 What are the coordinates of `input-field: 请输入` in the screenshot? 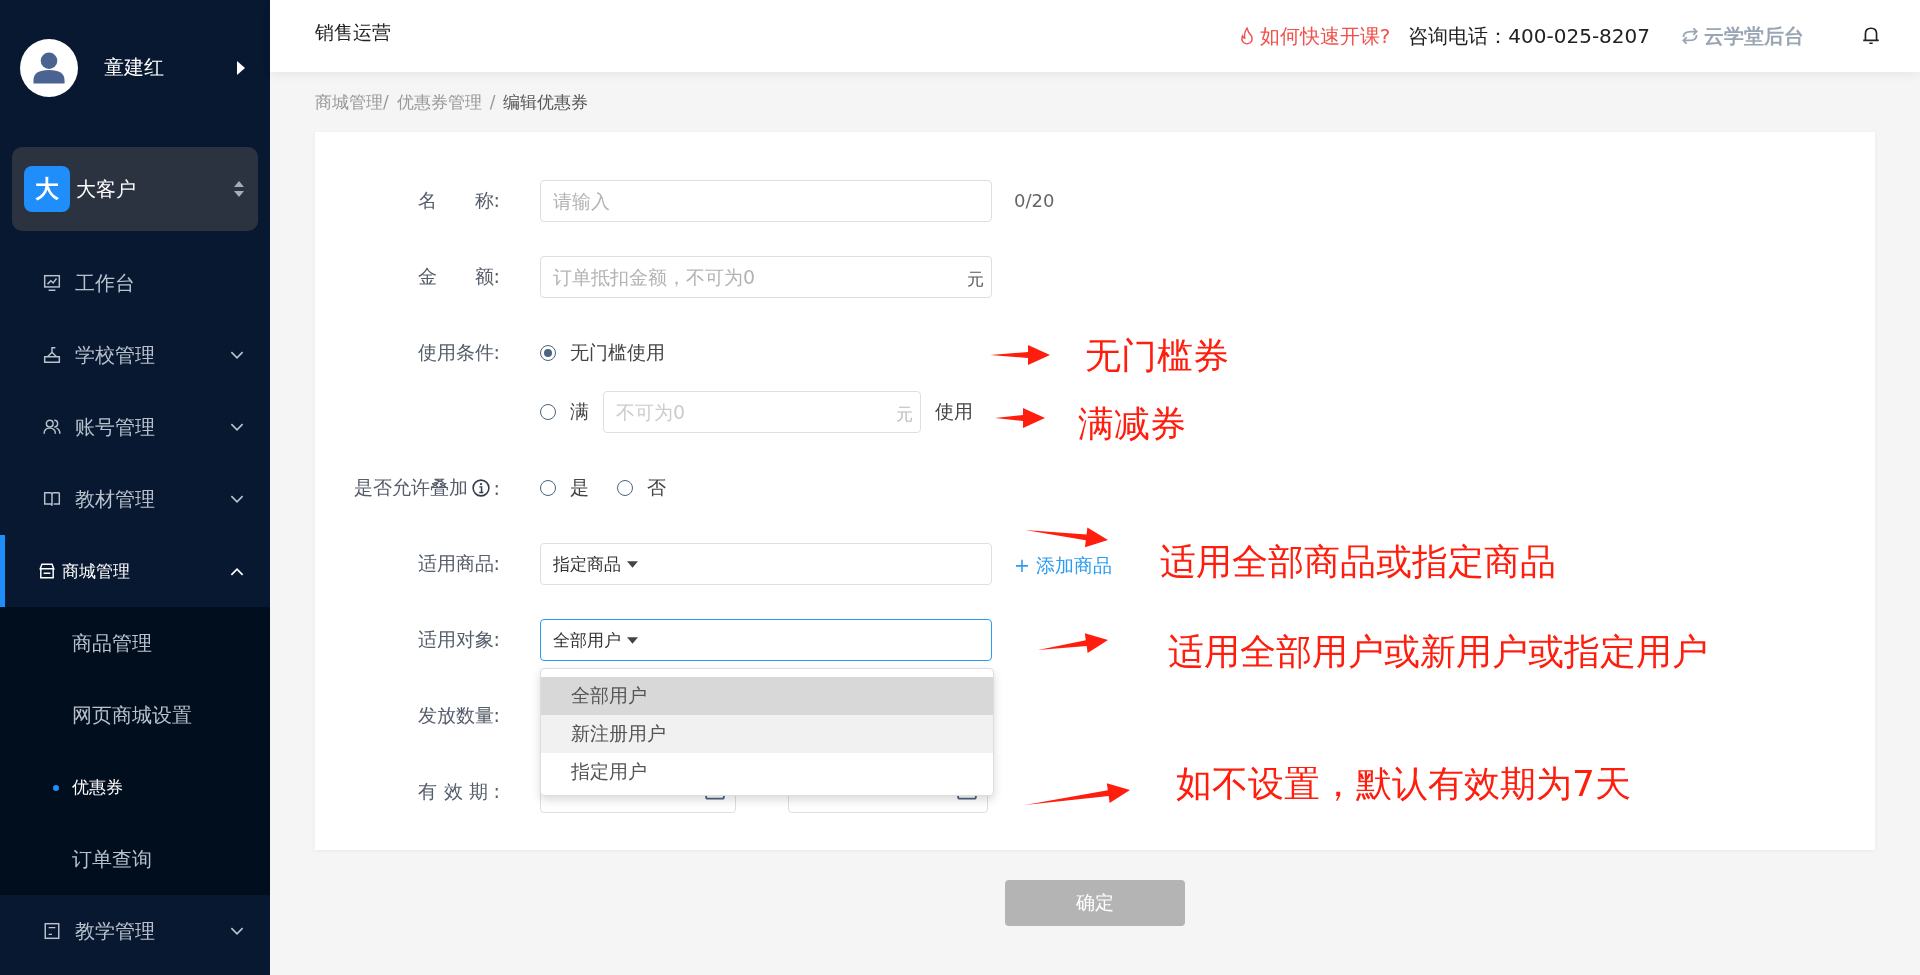 It's located at (766, 201).